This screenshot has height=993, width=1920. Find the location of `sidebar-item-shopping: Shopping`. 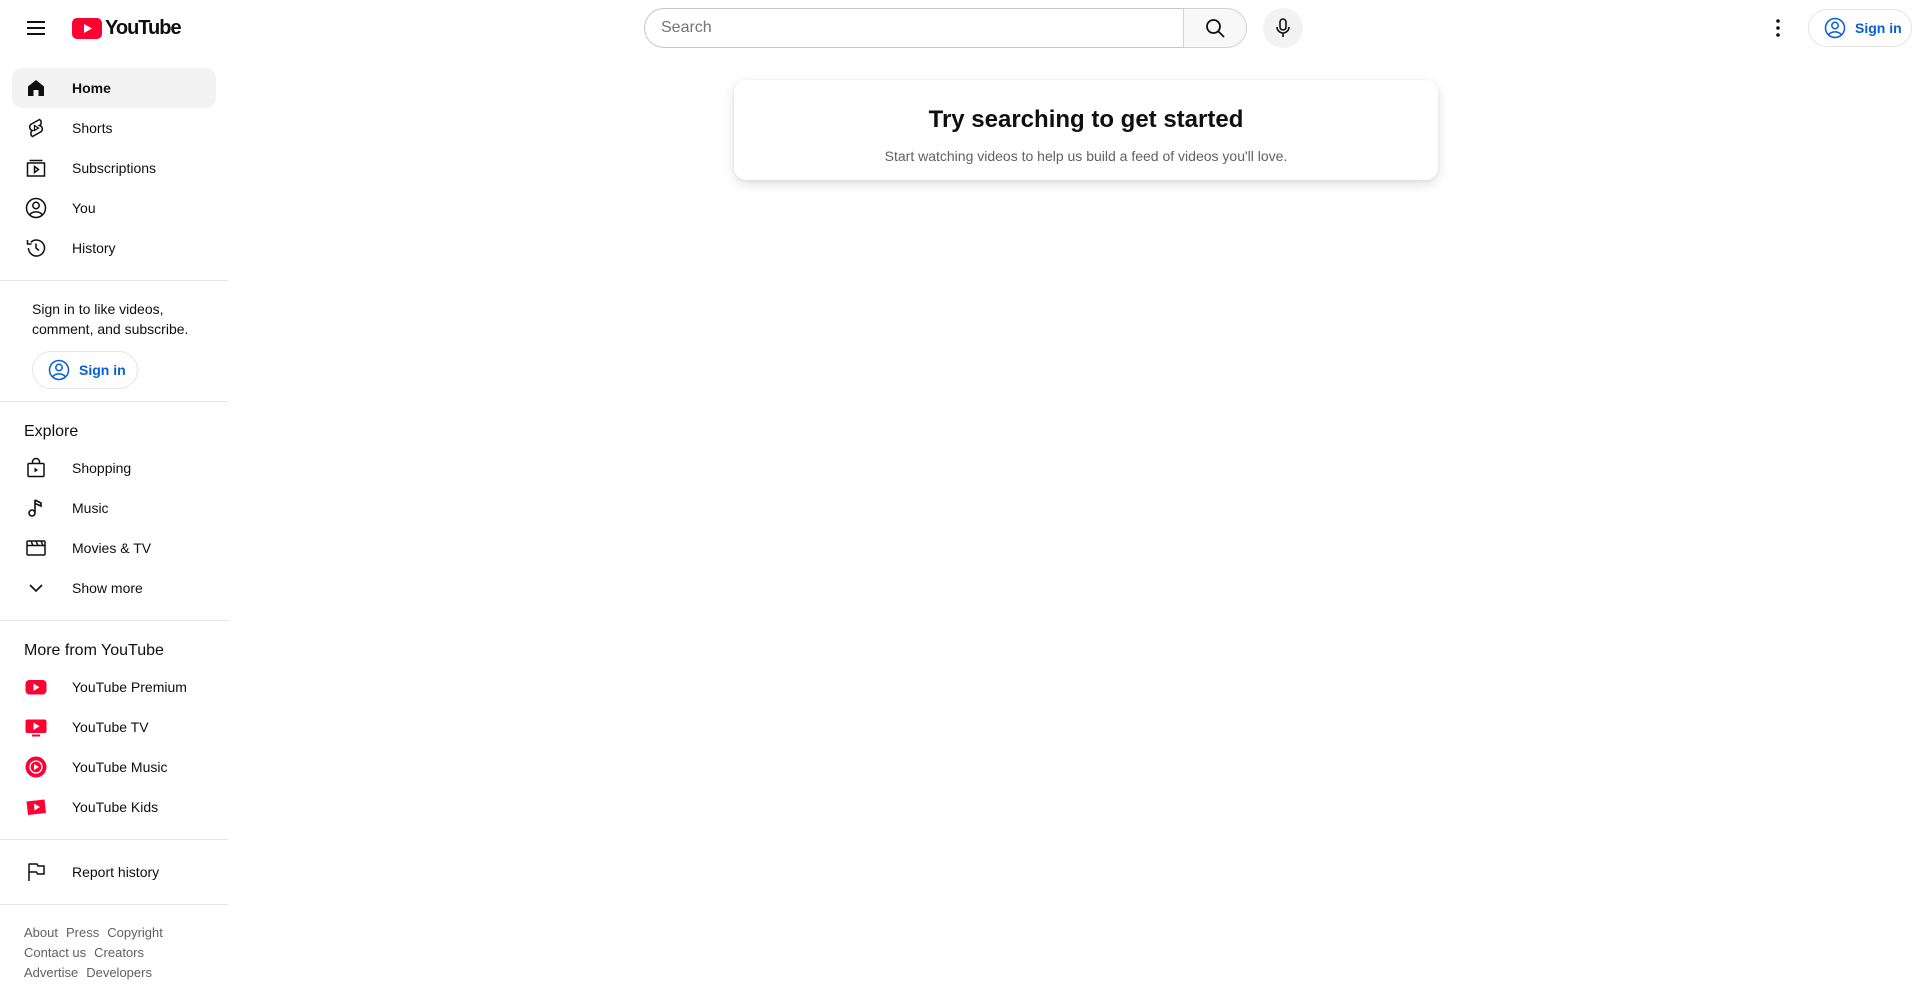

sidebar-item-shopping: Shopping is located at coordinates (114, 468).